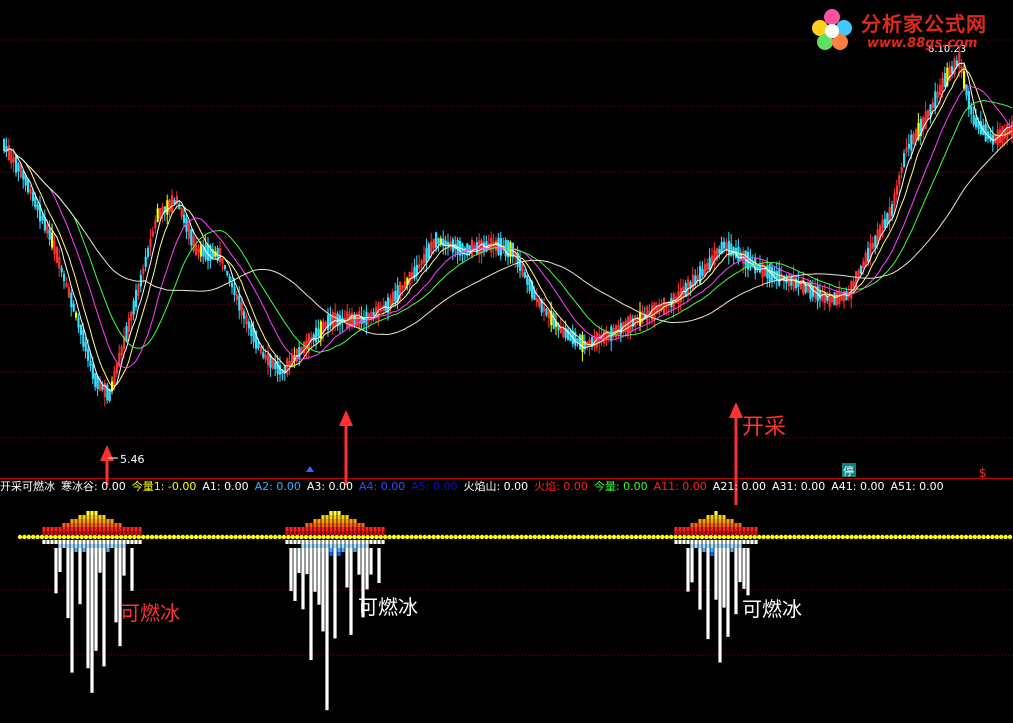 This screenshot has height=723, width=1013. Describe the element at coordinates (832, 29) in the screenshot. I see `flower-logo-icon` at that location.